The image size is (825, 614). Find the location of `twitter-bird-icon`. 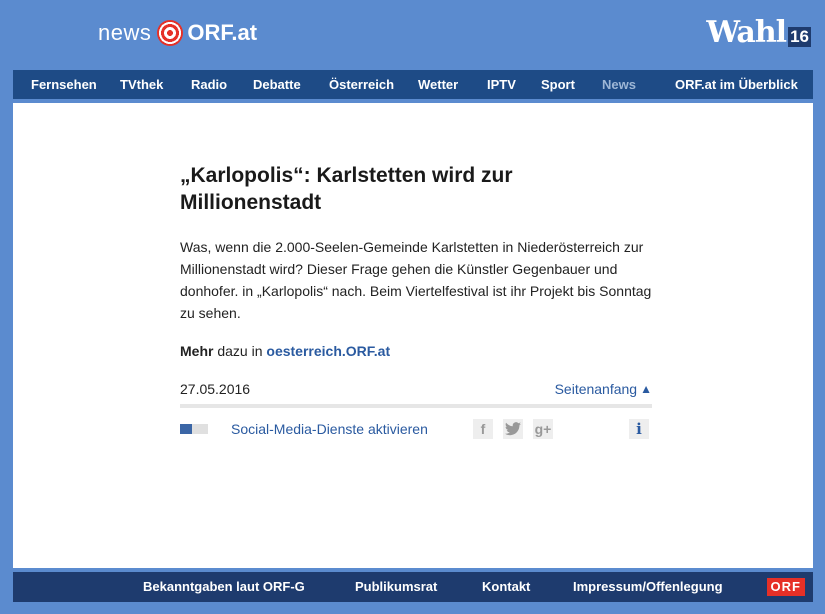

twitter-bird-icon is located at coordinates (513, 429).